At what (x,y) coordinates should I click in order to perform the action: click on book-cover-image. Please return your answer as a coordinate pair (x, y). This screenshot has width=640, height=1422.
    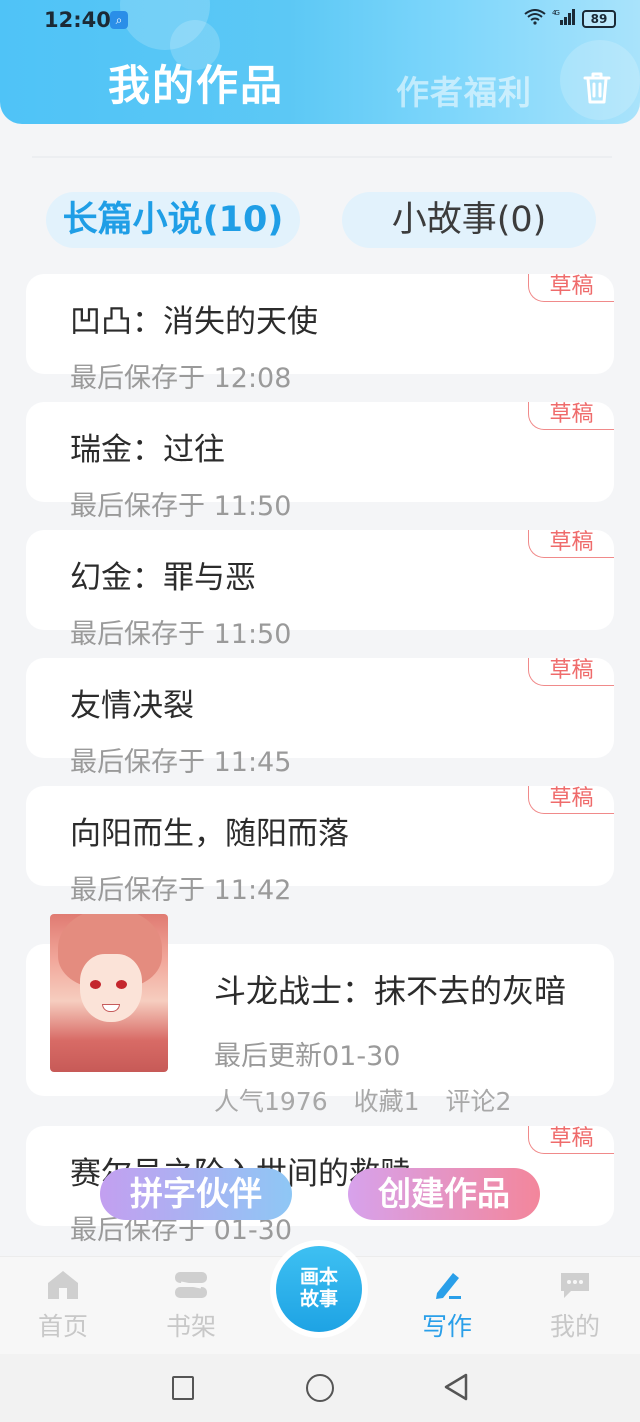
    Looking at the image, I should click on (109, 993).